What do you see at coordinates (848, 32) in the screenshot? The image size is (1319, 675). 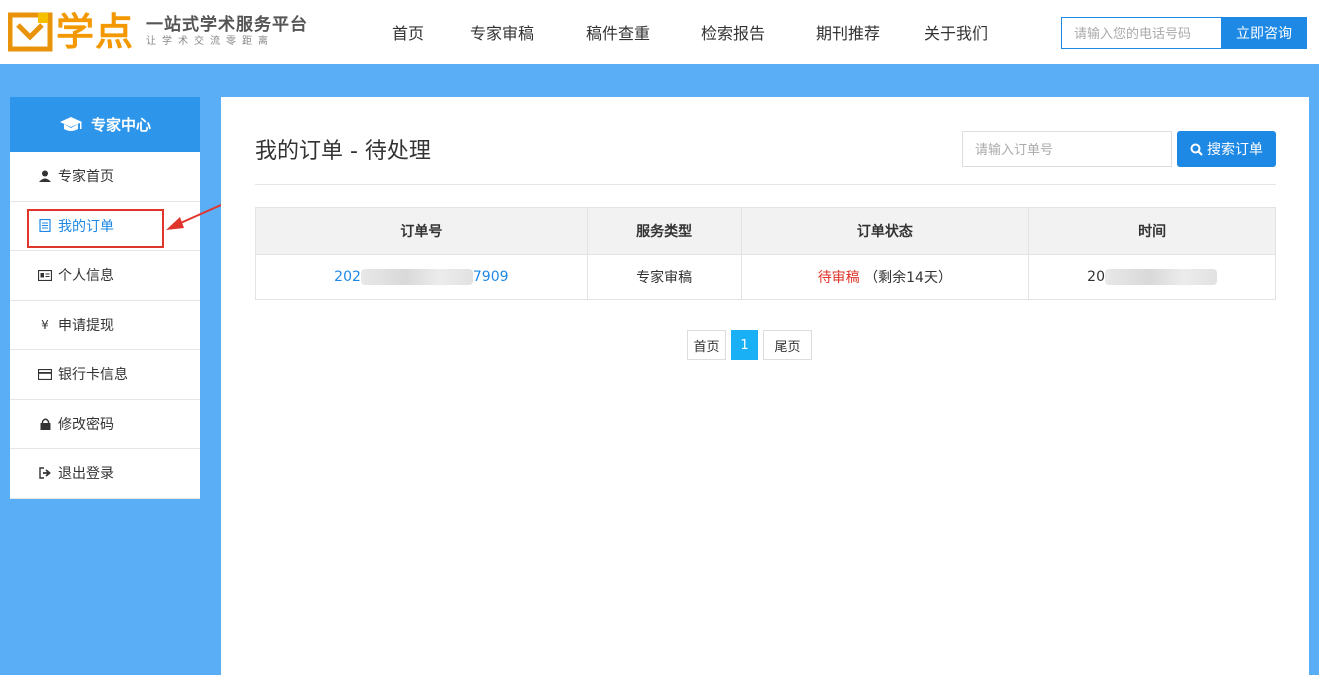 I see `nav-journal-recommend: 期刊推荐` at bounding box center [848, 32].